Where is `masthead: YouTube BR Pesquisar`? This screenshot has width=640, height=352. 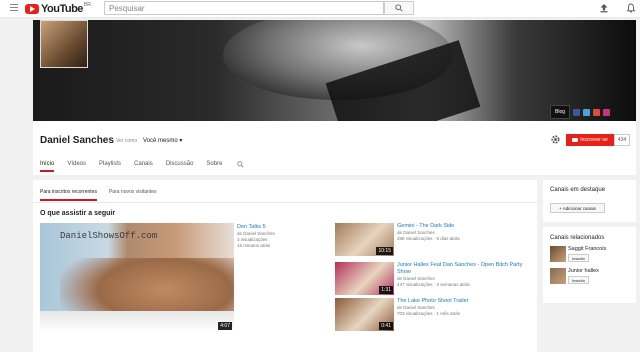 masthead: YouTube BR Pesquisar is located at coordinates (320, 9).